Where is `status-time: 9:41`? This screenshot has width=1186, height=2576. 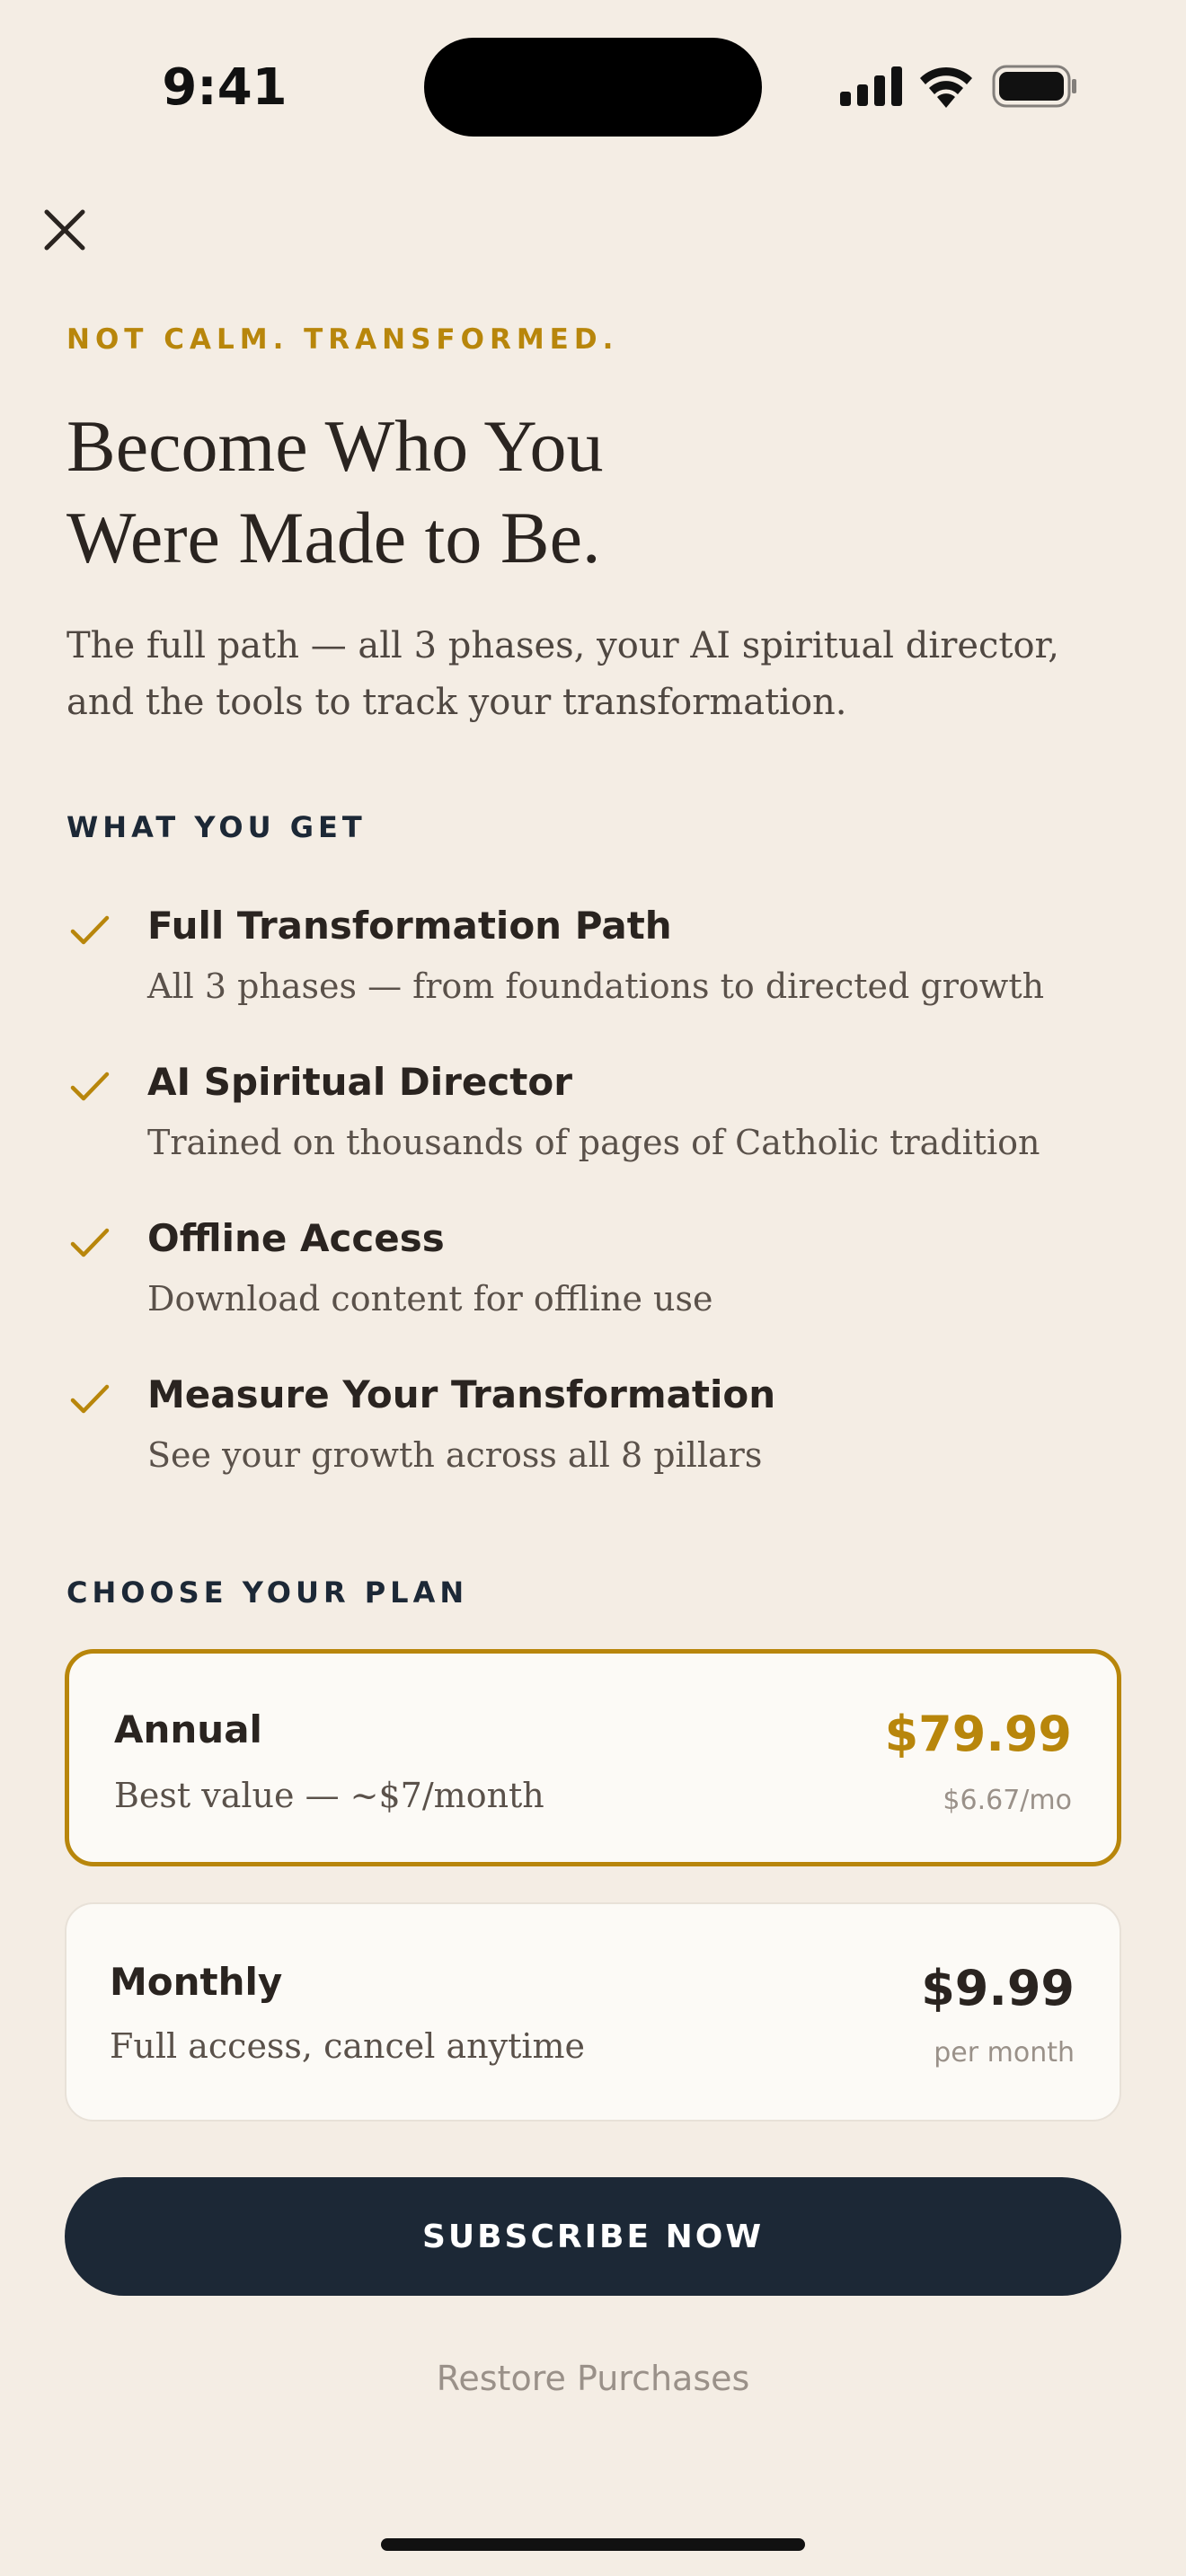
status-time: 9:41 is located at coordinates (225, 87).